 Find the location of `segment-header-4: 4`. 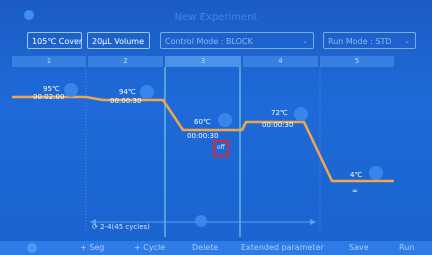

segment-header-4: 4 is located at coordinates (280, 61).